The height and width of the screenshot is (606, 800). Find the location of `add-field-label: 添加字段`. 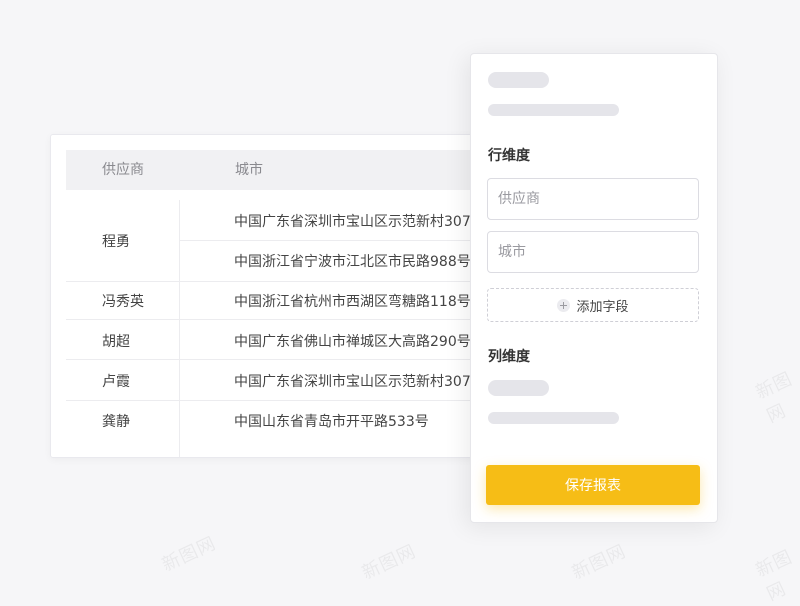

add-field-label: 添加字段 is located at coordinates (602, 307).